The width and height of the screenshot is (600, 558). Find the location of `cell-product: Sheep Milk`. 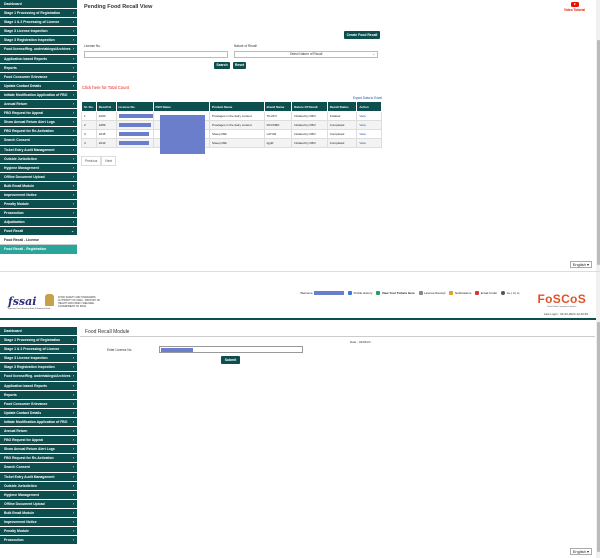

cell-product: Sheep Milk is located at coordinates (236, 143).